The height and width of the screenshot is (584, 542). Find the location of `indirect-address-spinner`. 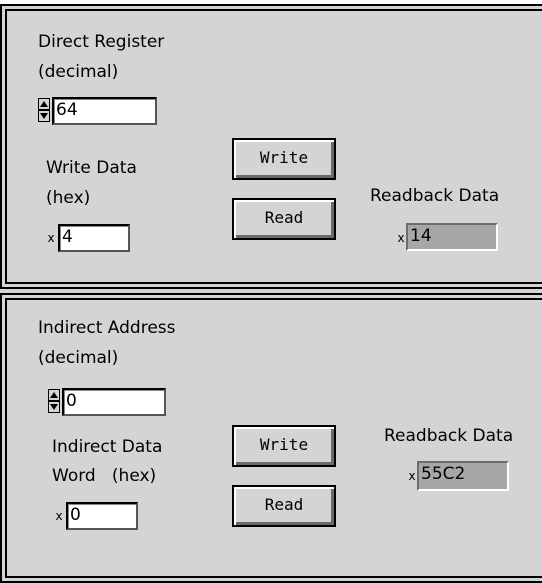

indirect-address-spinner is located at coordinates (54, 401).